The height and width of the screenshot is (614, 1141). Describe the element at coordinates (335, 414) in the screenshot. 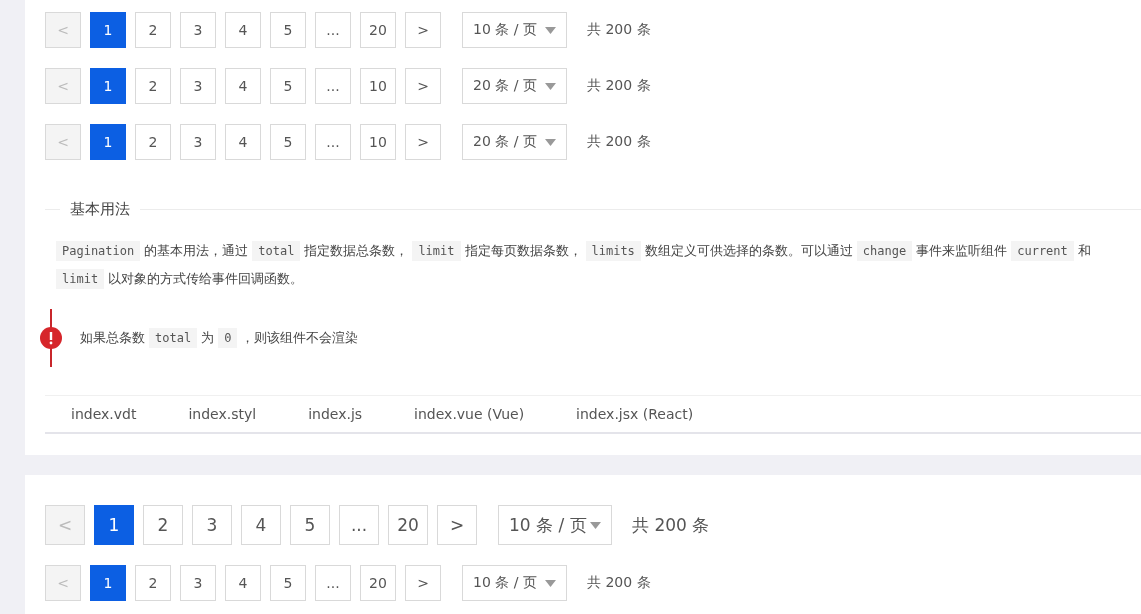

I see `code-tab: index.js` at that location.